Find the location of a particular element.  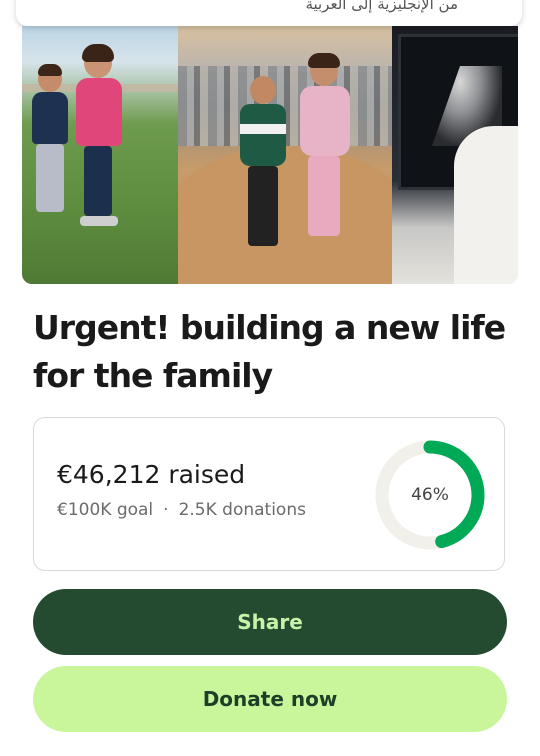

progress-percent: 46% is located at coordinates (430, 495).